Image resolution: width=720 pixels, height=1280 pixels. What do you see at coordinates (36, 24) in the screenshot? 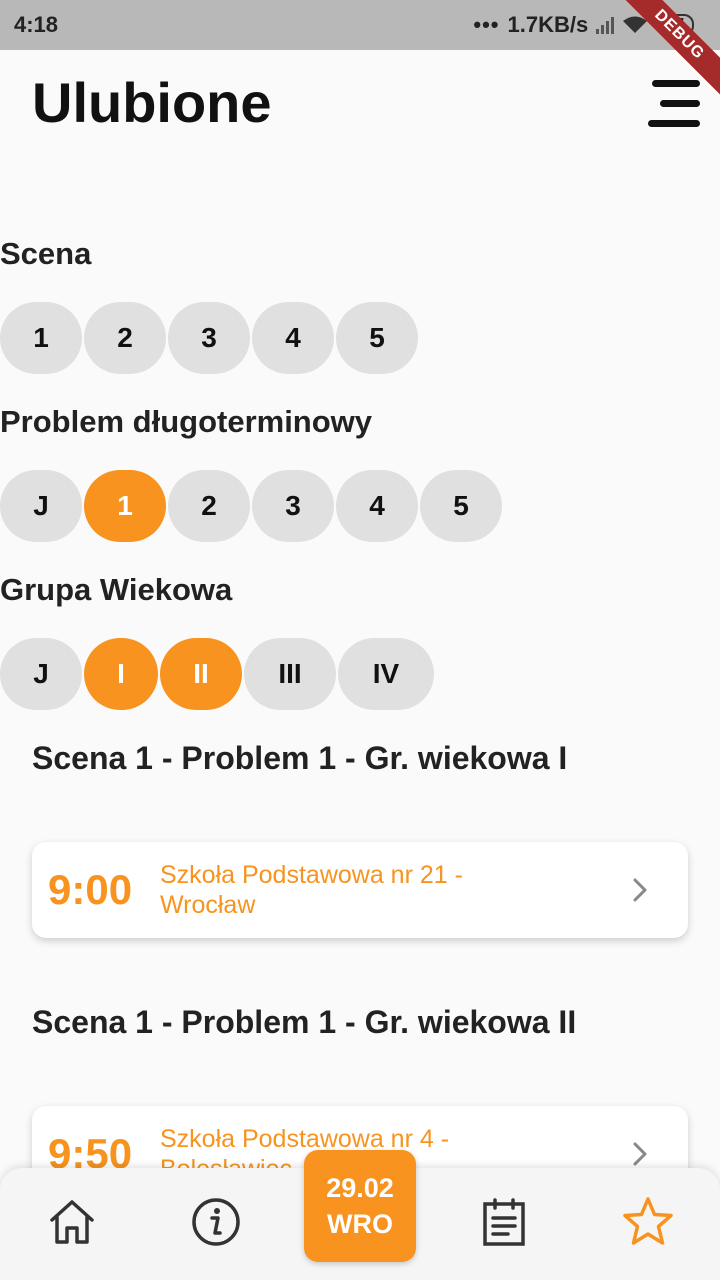
I see `status-time: 4:18` at bounding box center [36, 24].